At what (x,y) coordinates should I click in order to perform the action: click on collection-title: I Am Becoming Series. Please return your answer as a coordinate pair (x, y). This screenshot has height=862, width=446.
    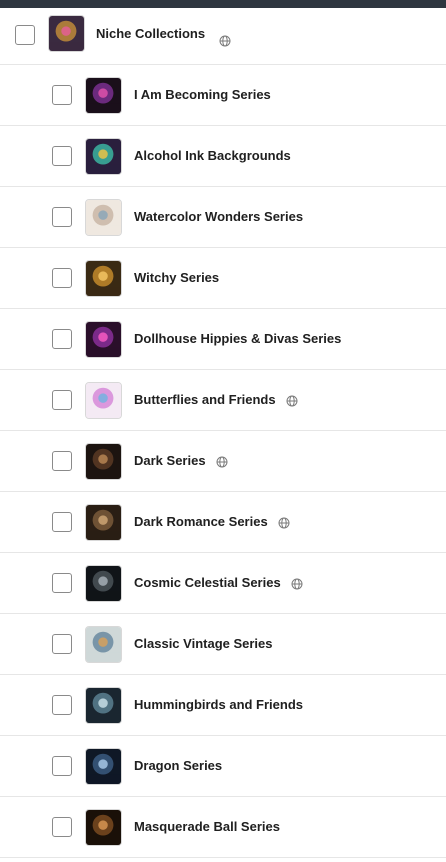
    Looking at the image, I should click on (202, 94).